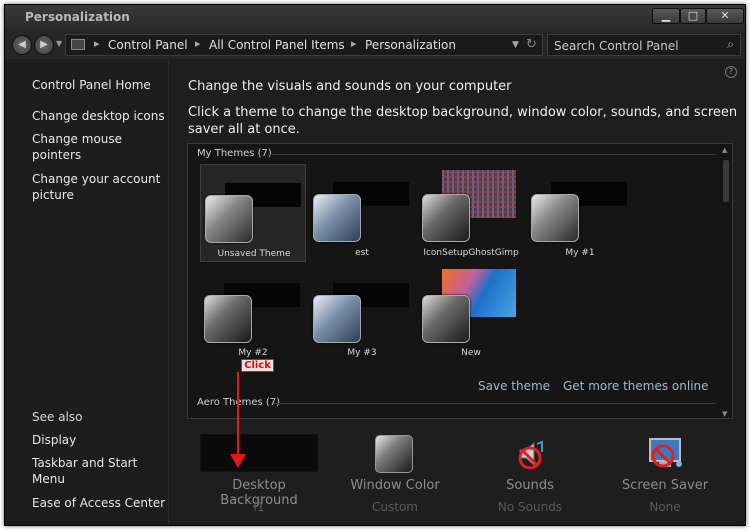 The width and height of the screenshot is (750, 532). Describe the element at coordinates (257, 365) in the screenshot. I see `click-annotation-label: Click` at that location.